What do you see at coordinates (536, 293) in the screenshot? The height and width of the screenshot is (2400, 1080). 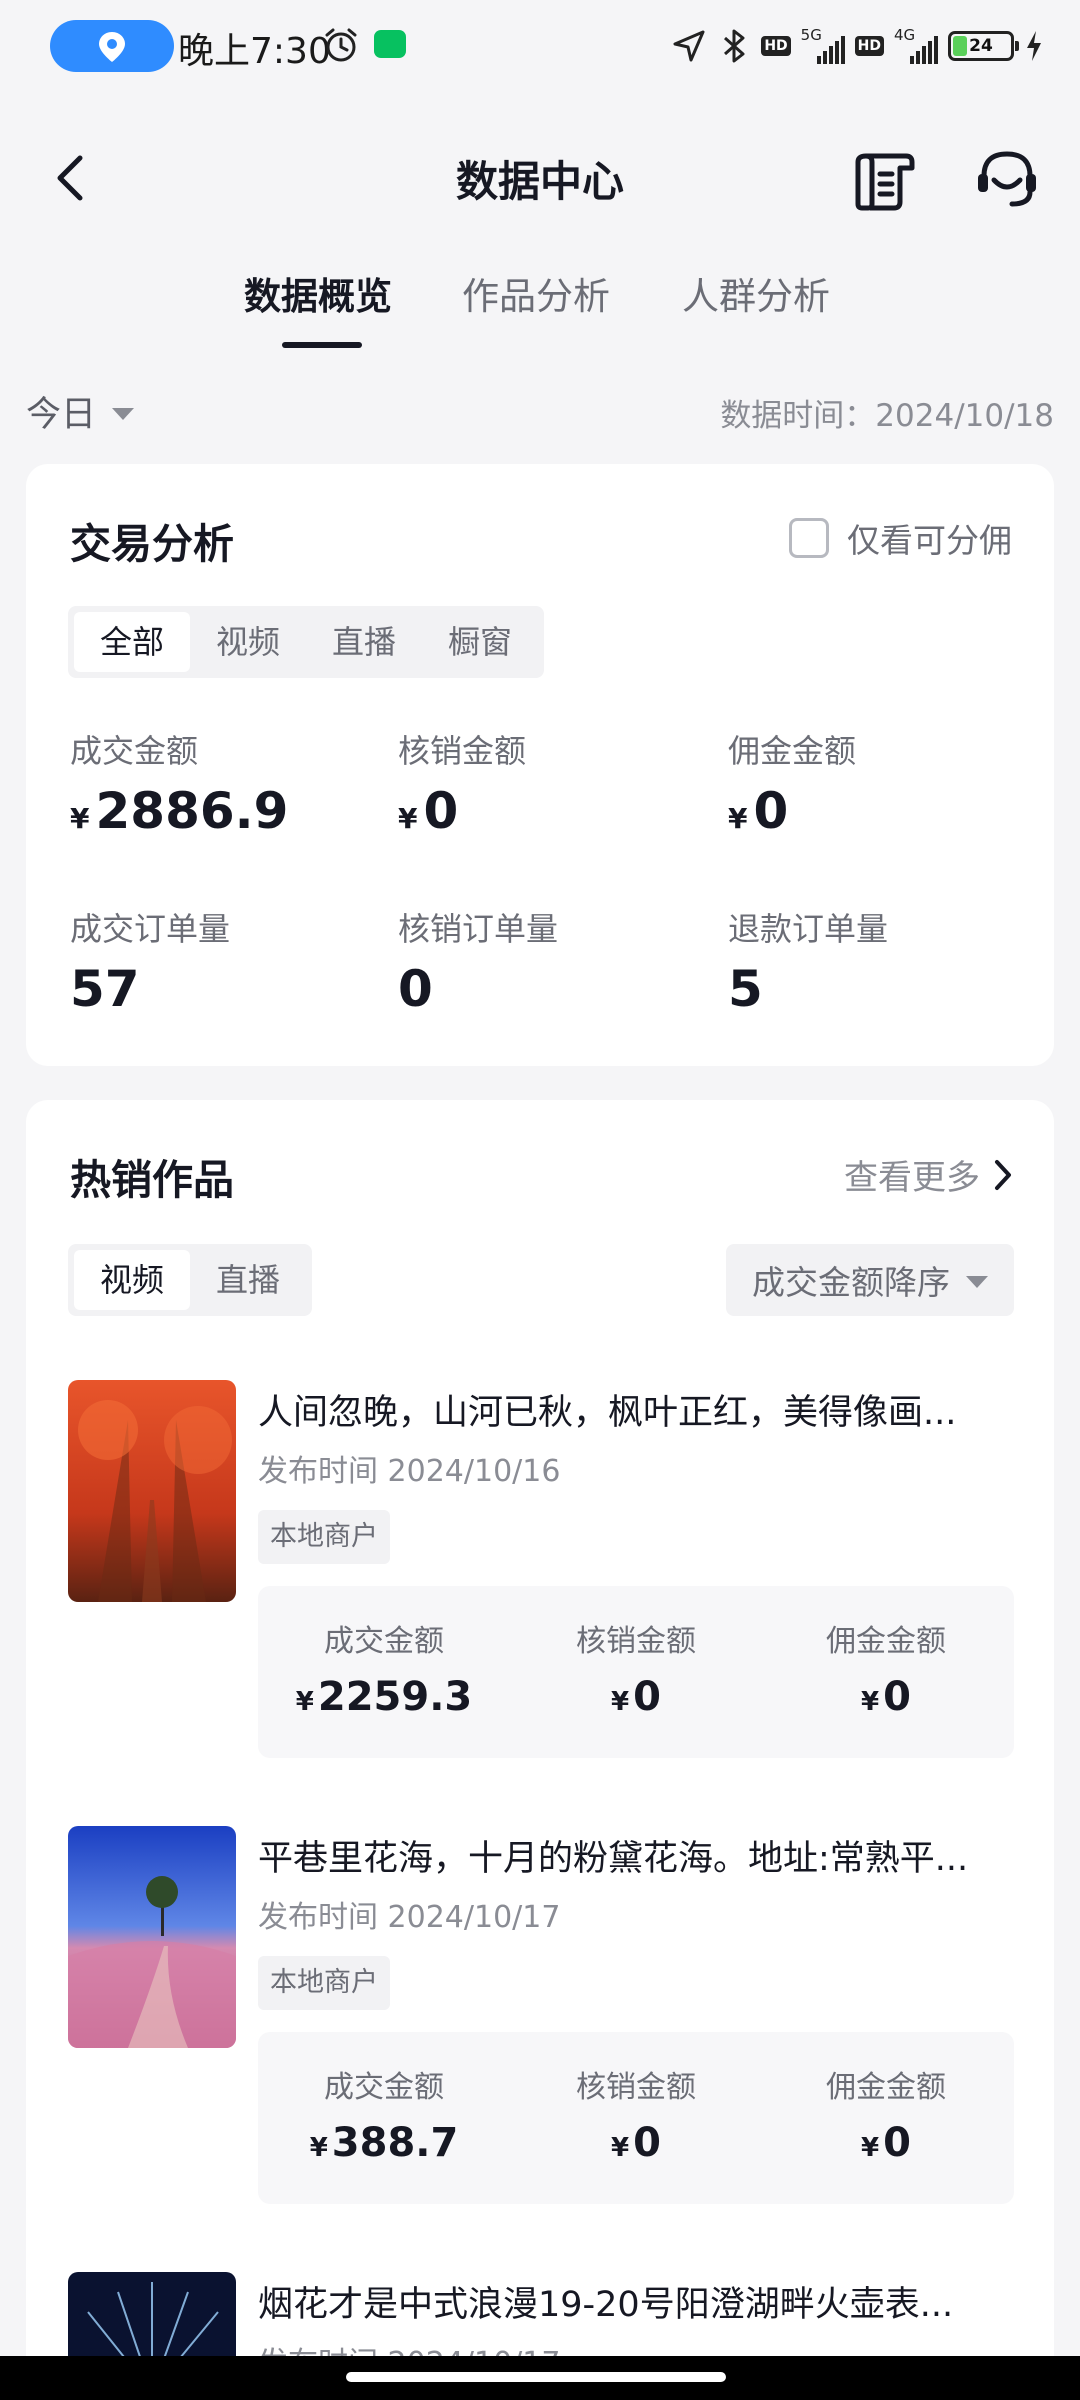 I see `tab-works-analysis: 作品分析` at bounding box center [536, 293].